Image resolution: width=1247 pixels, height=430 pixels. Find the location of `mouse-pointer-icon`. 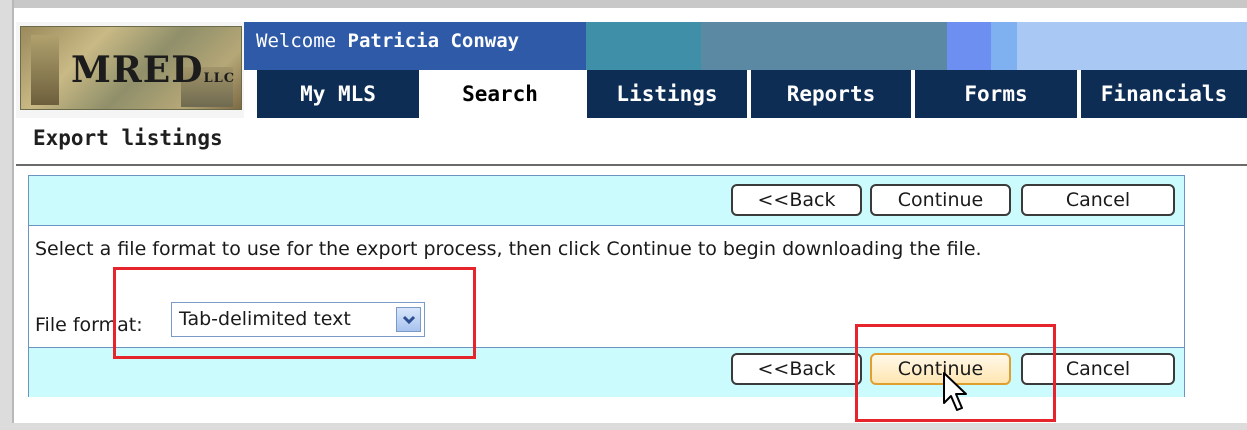

mouse-pointer-icon is located at coordinates (955, 391).